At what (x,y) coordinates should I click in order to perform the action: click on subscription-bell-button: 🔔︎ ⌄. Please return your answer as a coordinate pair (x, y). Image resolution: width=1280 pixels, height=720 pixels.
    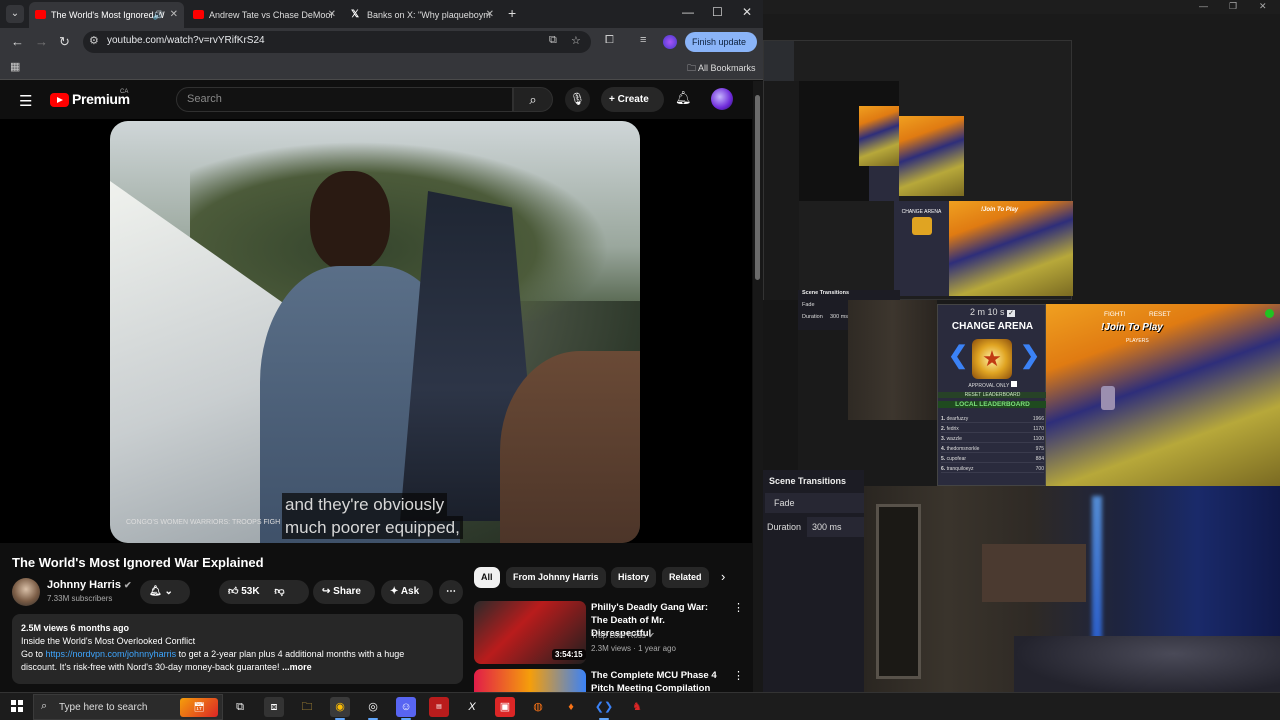
    Looking at the image, I should click on (165, 592).